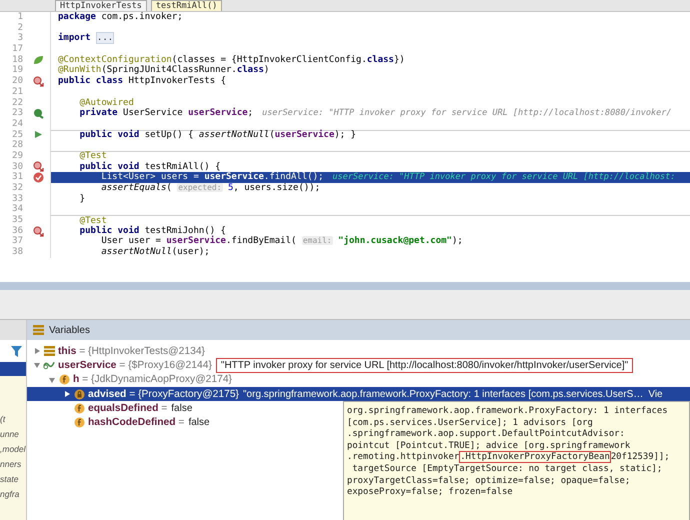  What do you see at coordinates (489, 446) in the screenshot?
I see `tooltip-line: pointcut [Pointcut.TRUE]; advice [org.springframework` at bounding box center [489, 446].